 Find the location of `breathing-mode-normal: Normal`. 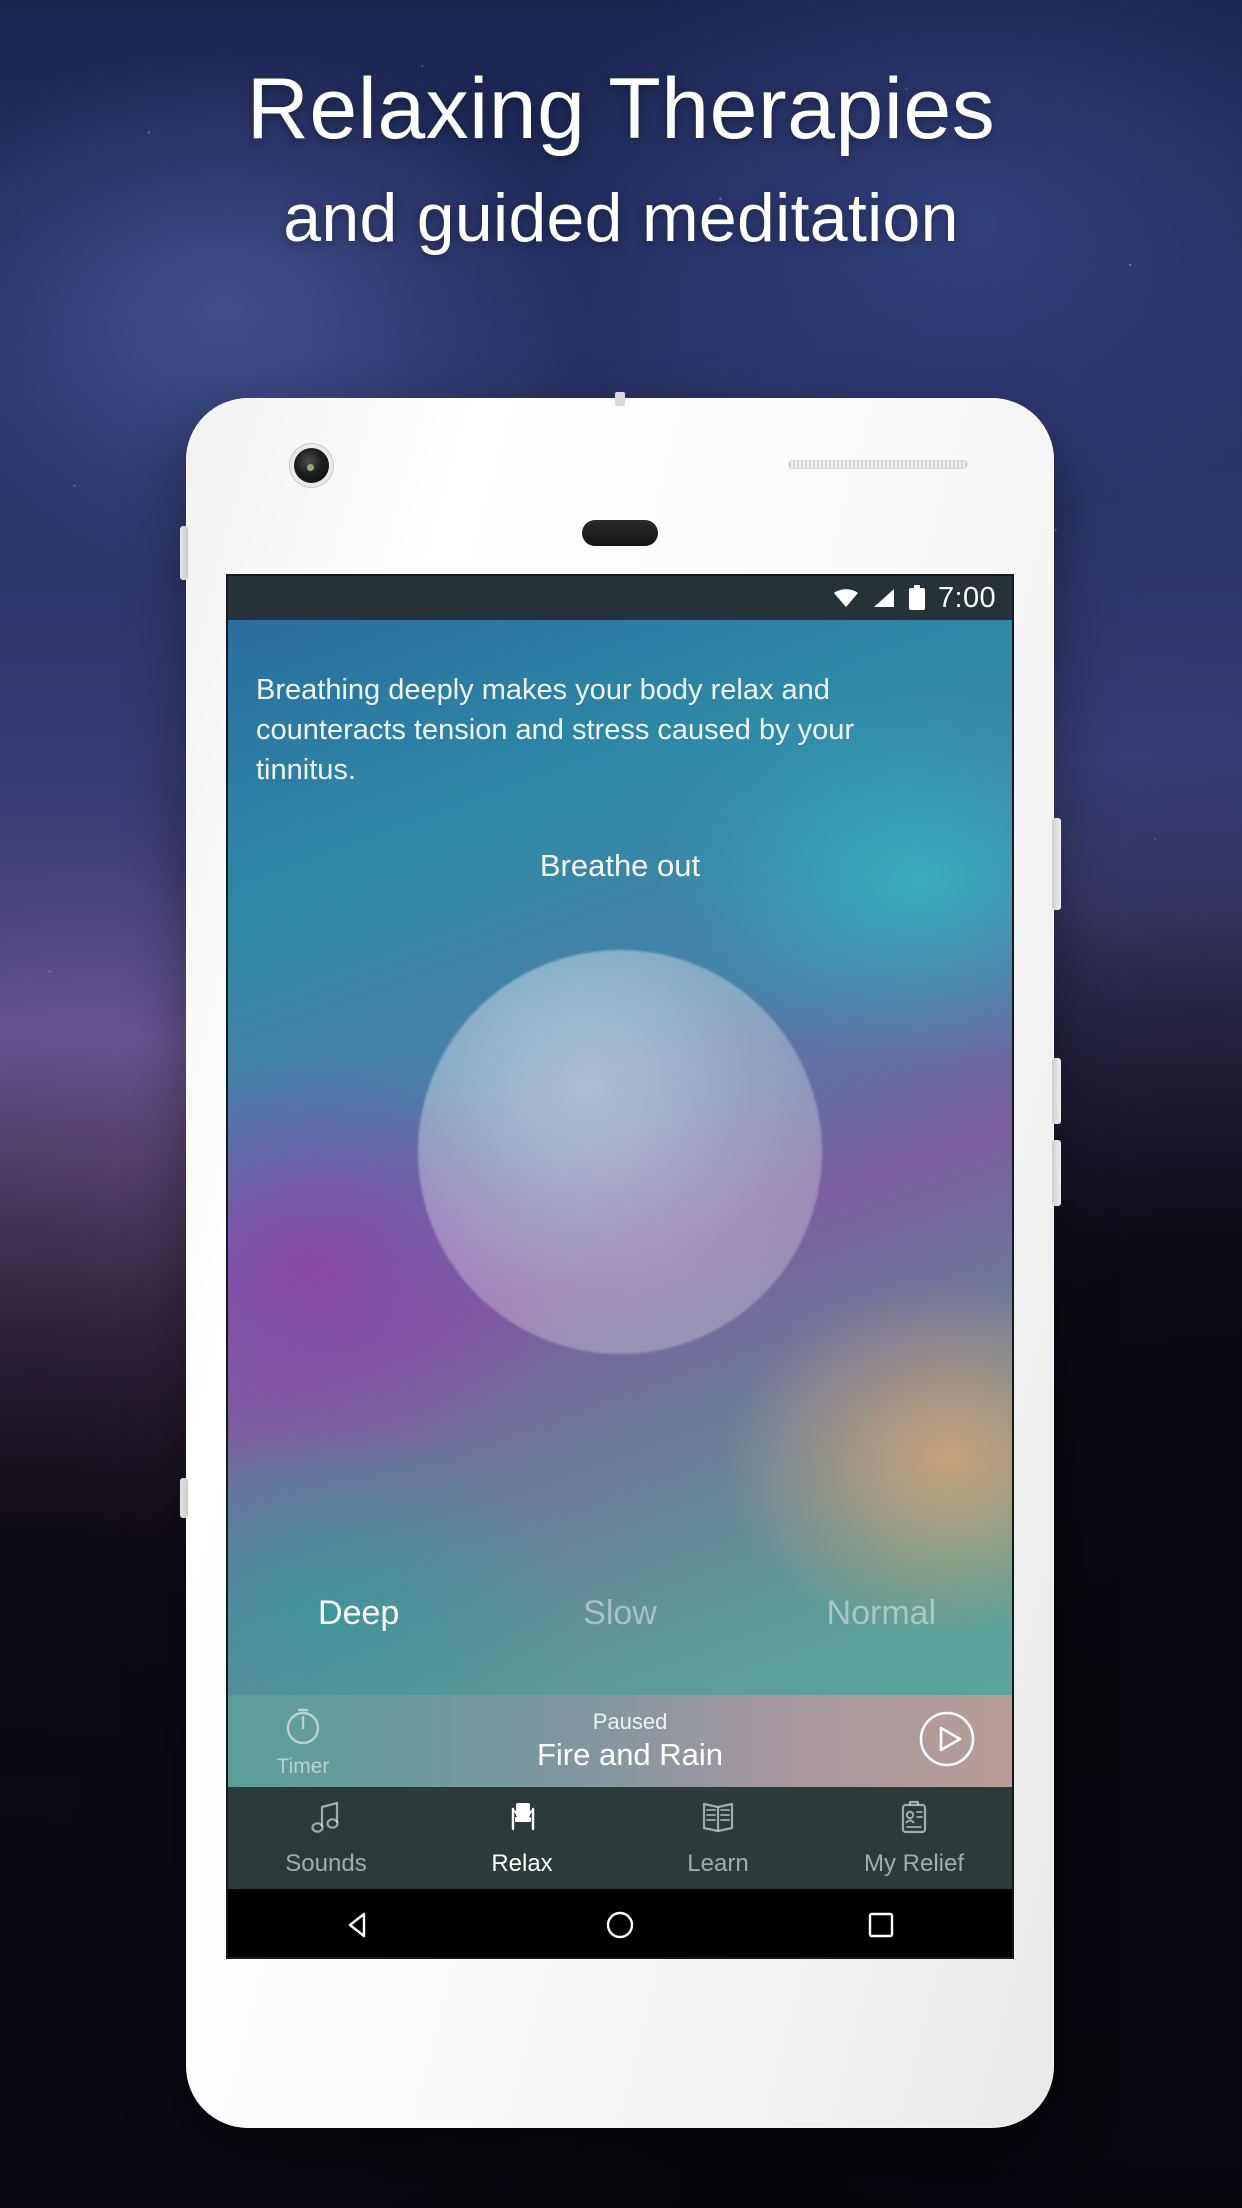

breathing-mode-normal: Normal is located at coordinates (881, 1613).